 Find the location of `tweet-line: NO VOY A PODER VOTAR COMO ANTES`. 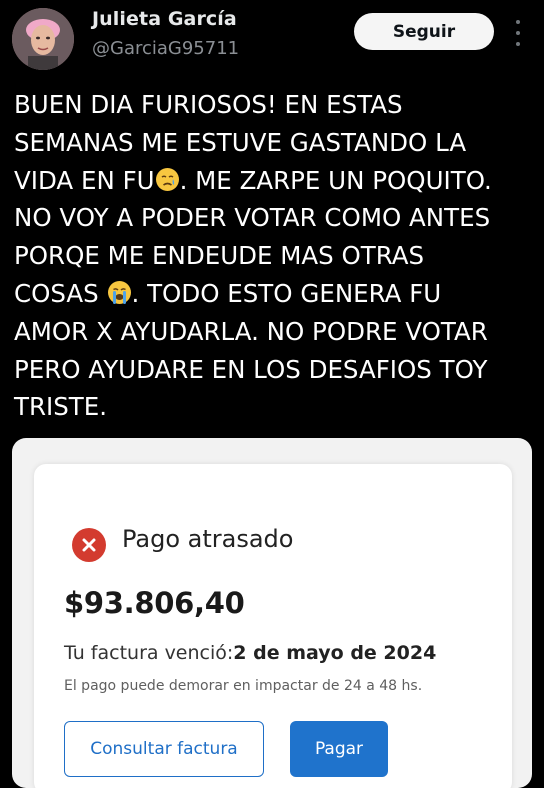

tweet-line: NO VOY A PODER VOTAR COMO ANTES is located at coordinates (278, 218).